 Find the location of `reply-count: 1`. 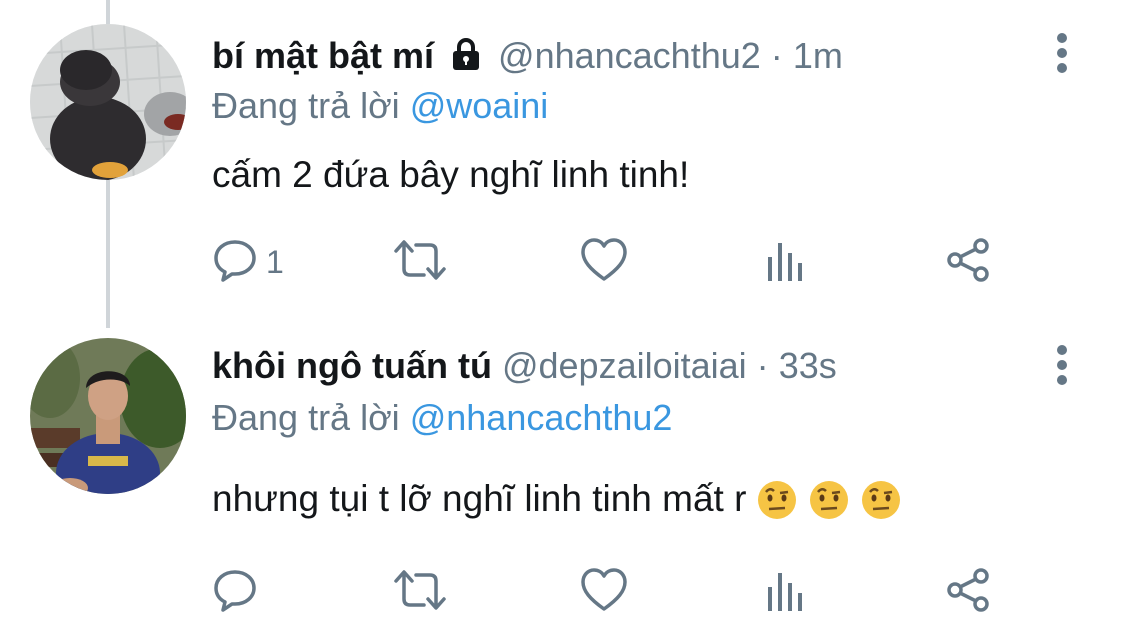

reply-count: 1 is located at coordinates (275, 261).